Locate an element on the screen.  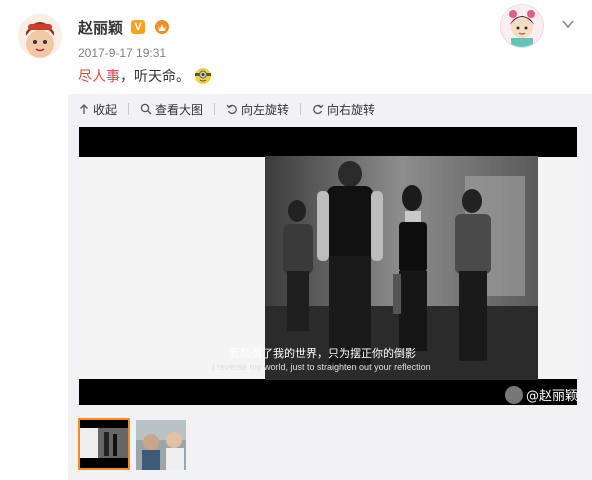
user-avatar is located at coordinates (40, 36).